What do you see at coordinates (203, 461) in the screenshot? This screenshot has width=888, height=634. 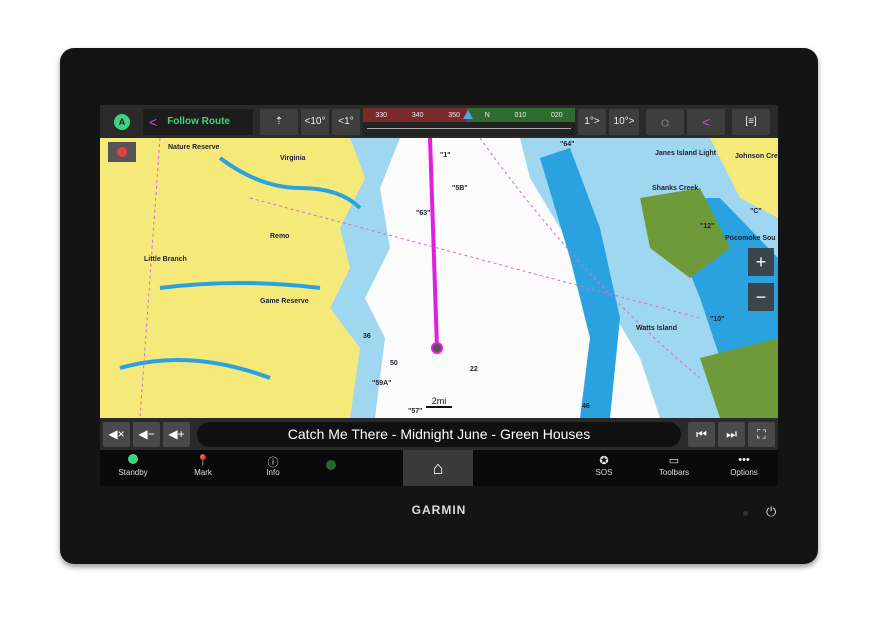 I see `pin-icon: 📍` at bounding box center [203, 461].